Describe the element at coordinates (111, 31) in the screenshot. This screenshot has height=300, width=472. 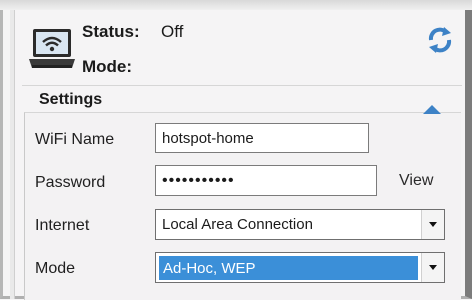
I see `status-label: Status:` at that location.